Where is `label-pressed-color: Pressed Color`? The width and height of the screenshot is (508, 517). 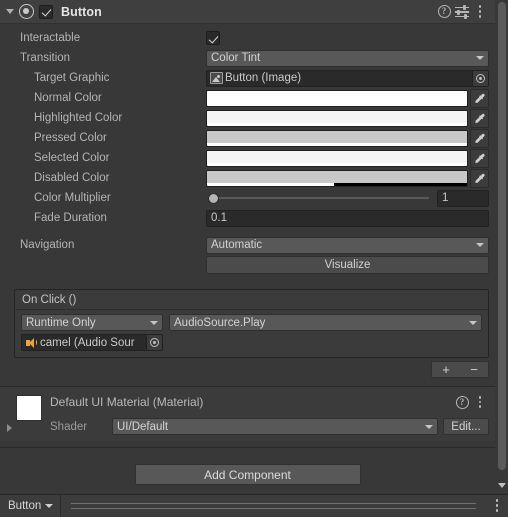
label-pressed-color: Pressed Color is located at coordinates (70, 138).